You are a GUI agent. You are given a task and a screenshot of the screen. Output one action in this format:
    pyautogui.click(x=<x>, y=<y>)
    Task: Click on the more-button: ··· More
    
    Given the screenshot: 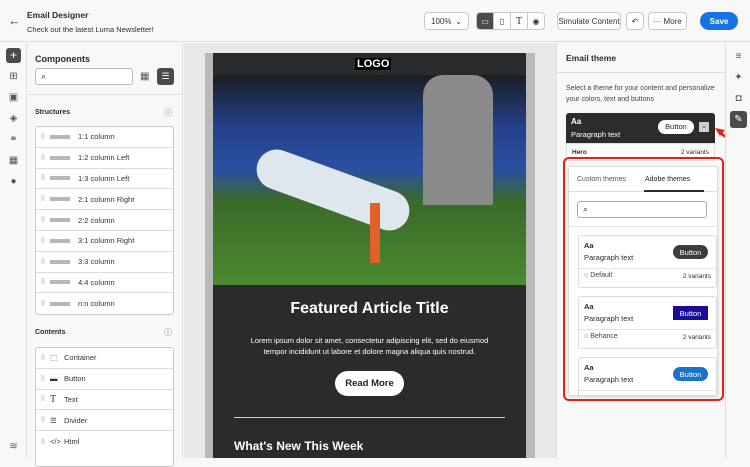 What is the action you would take?
    pyautogui.click(x=667, y=21)
    